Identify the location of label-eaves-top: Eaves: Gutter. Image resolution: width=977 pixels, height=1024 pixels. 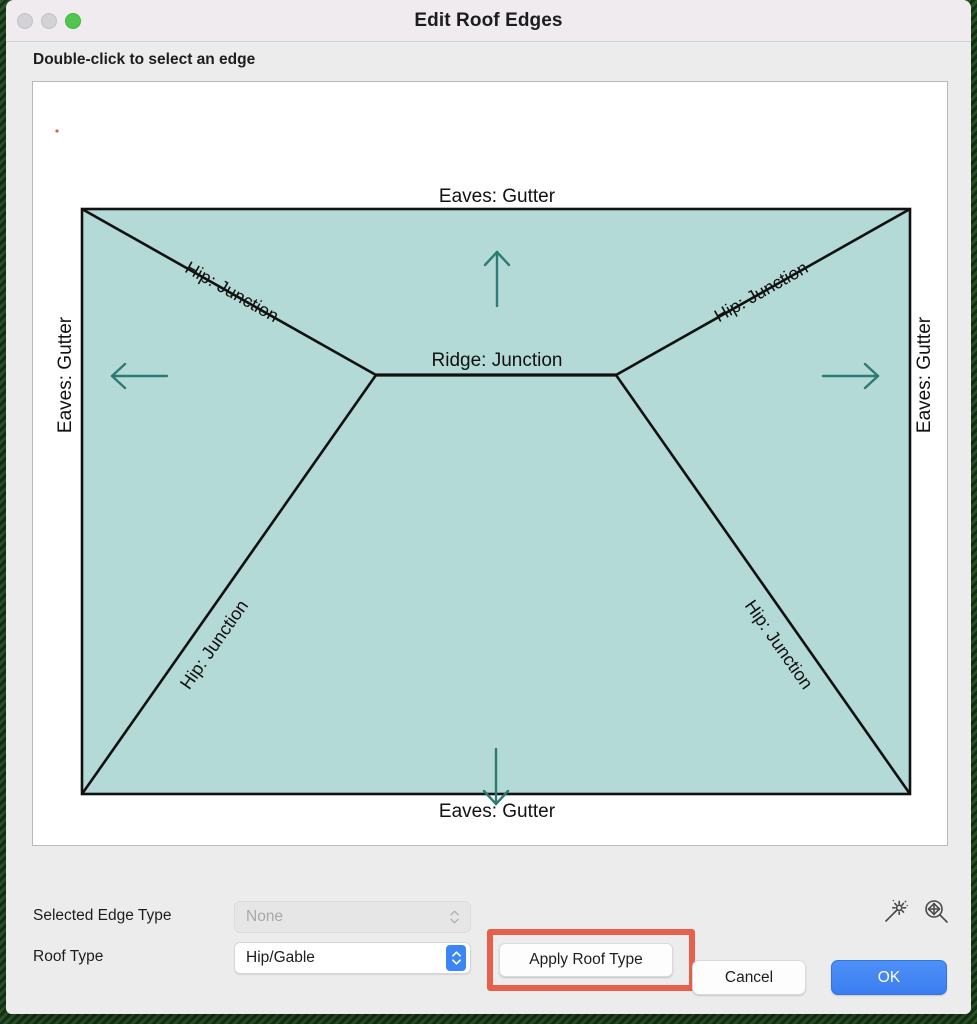
(497, 196).